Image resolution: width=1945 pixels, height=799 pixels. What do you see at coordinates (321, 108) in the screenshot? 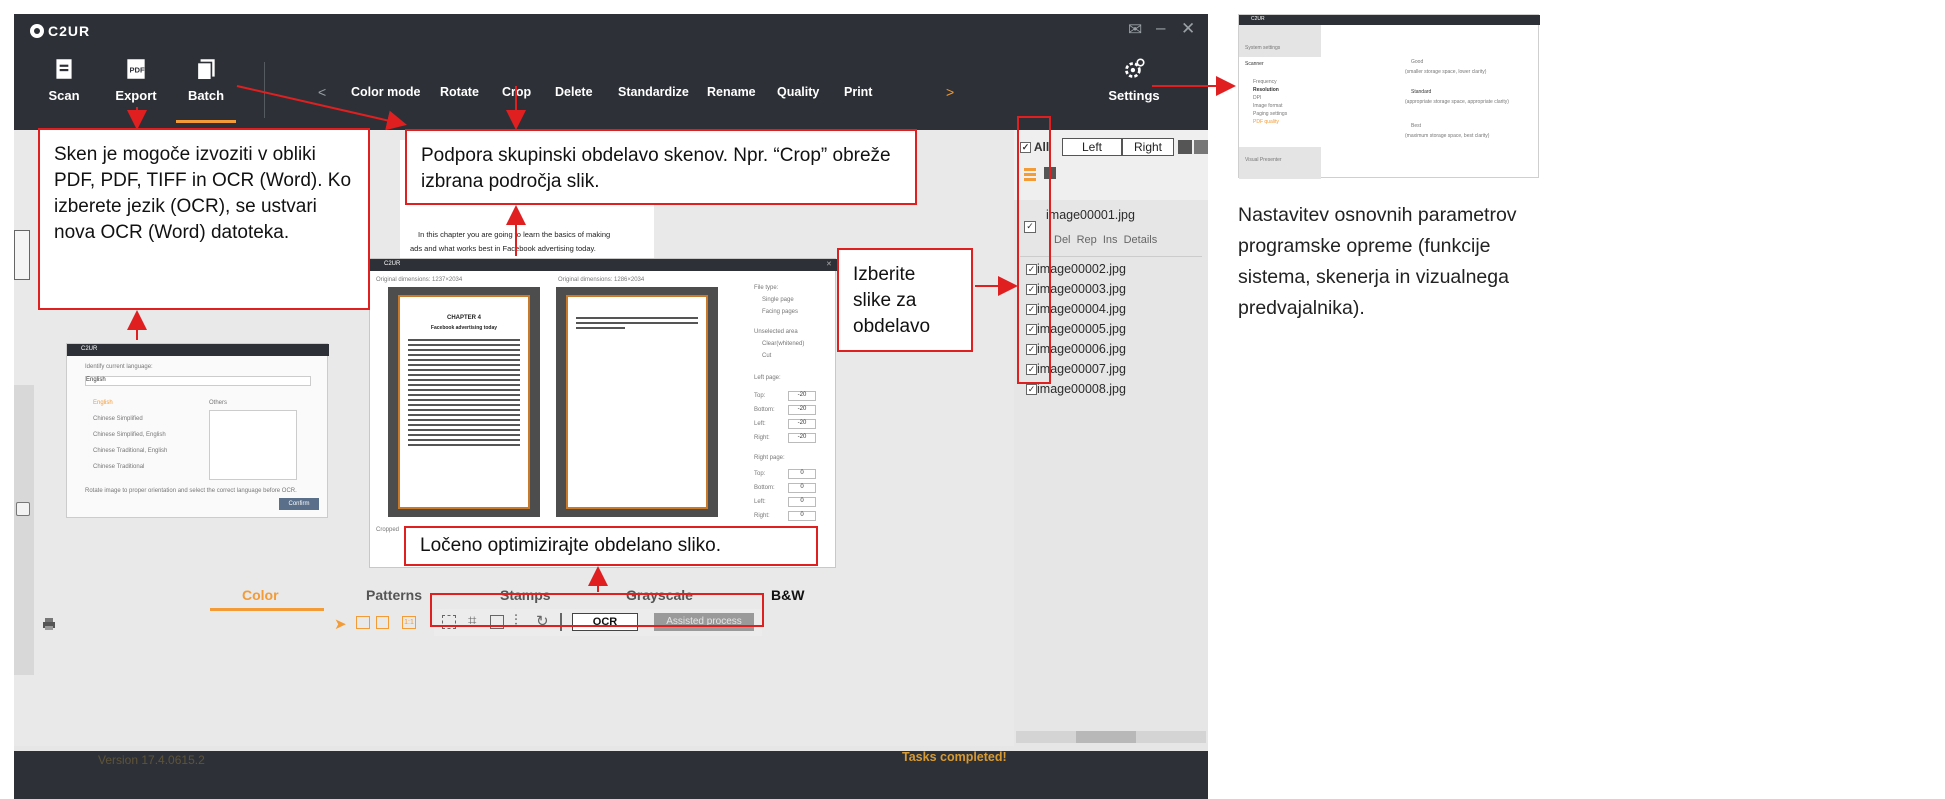
I see `arrow-batch` at bounding box center [321, 108].